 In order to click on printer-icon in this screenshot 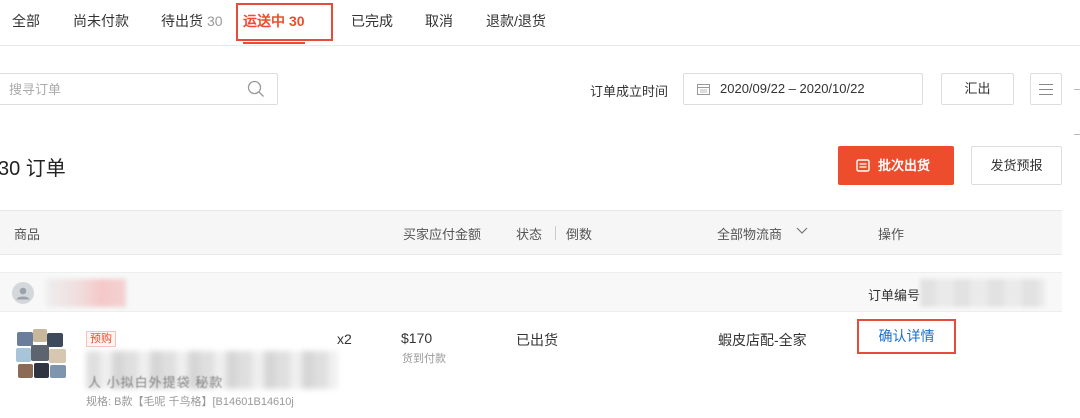, I will do `click(863, 165)`.